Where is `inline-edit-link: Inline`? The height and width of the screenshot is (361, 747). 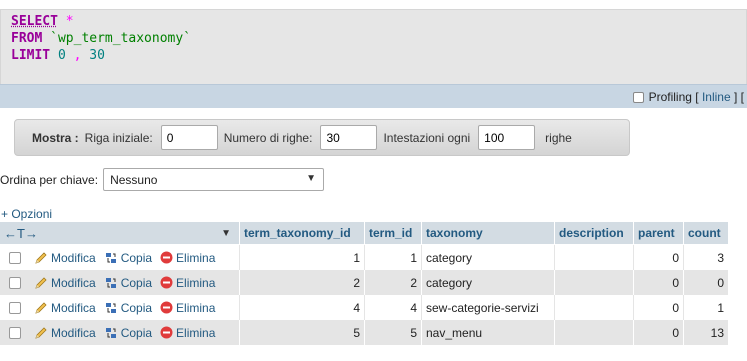
inline-edit-link: Inline is located at coordinates (716, 97).